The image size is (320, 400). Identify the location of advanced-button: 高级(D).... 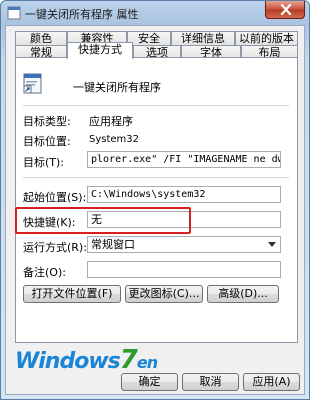
(243, 294).